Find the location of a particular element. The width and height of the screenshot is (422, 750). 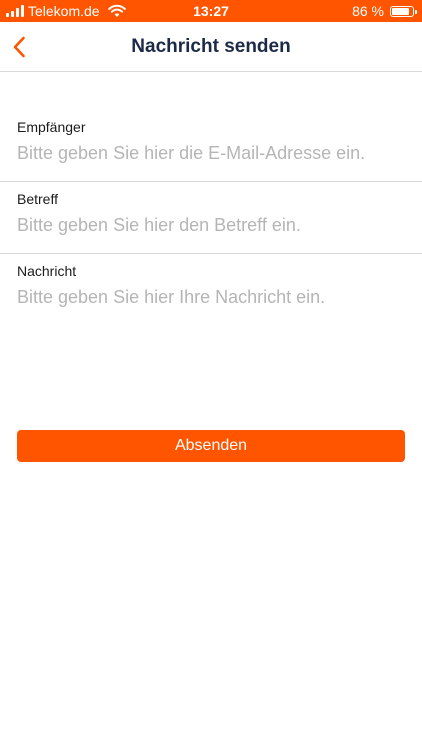

subject-field-group: Betreff is located at coordinates (211, 218).